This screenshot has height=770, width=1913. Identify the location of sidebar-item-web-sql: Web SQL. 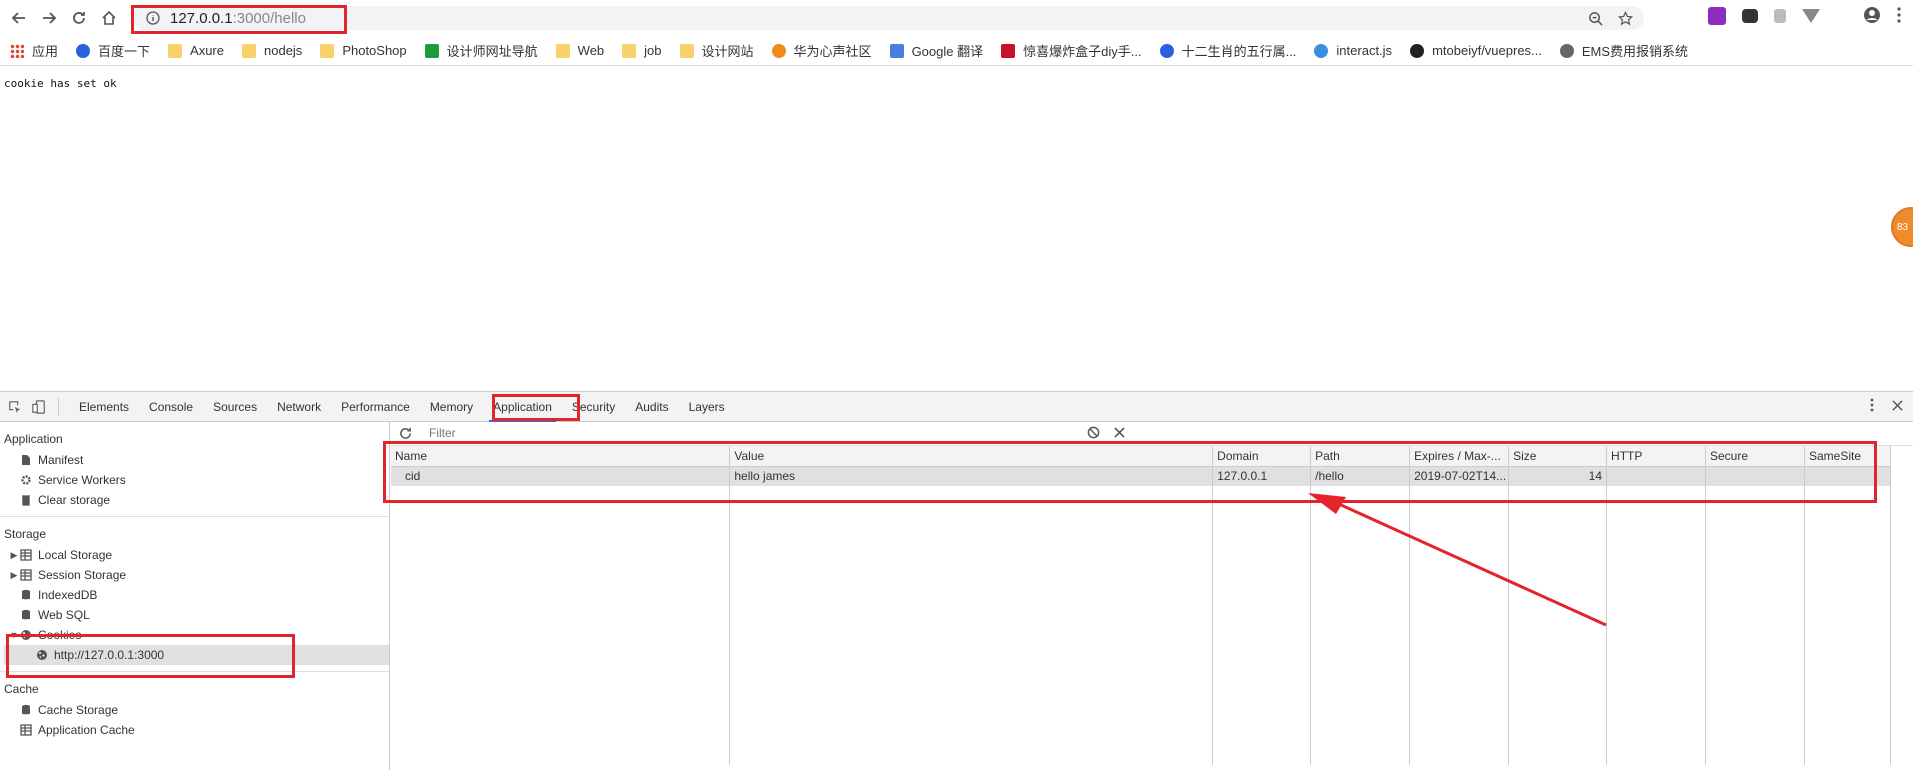
(196, 615).